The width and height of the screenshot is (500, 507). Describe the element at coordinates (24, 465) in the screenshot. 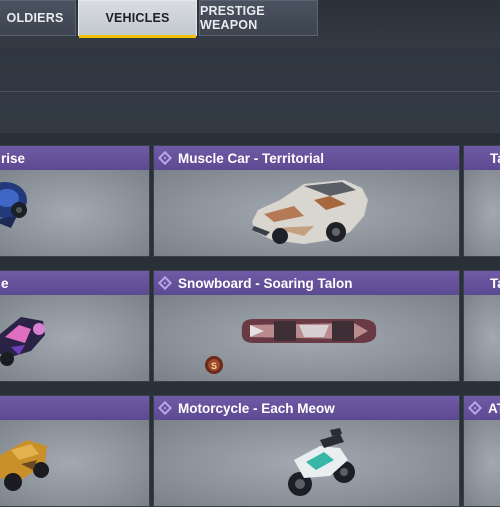

I see `atv-icon` at that location.